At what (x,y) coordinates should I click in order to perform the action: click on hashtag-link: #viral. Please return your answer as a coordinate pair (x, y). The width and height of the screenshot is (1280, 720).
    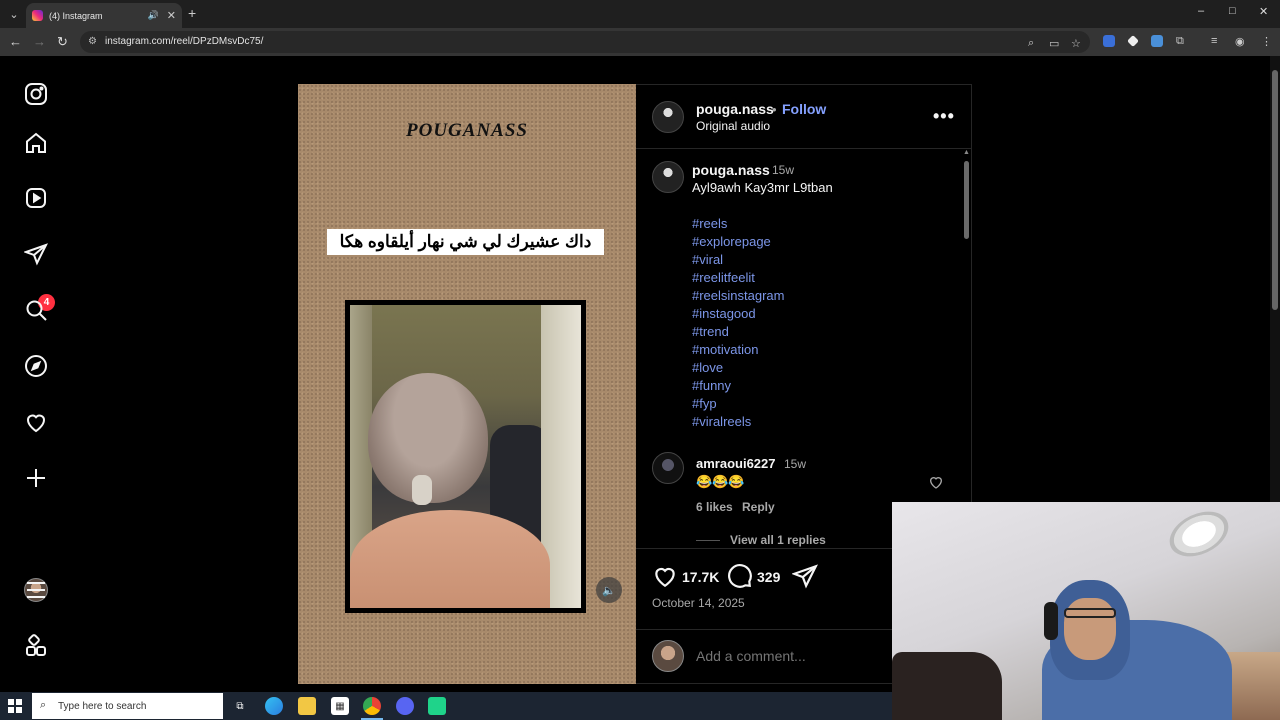
    Looking at the image, I should click on (738, 260).